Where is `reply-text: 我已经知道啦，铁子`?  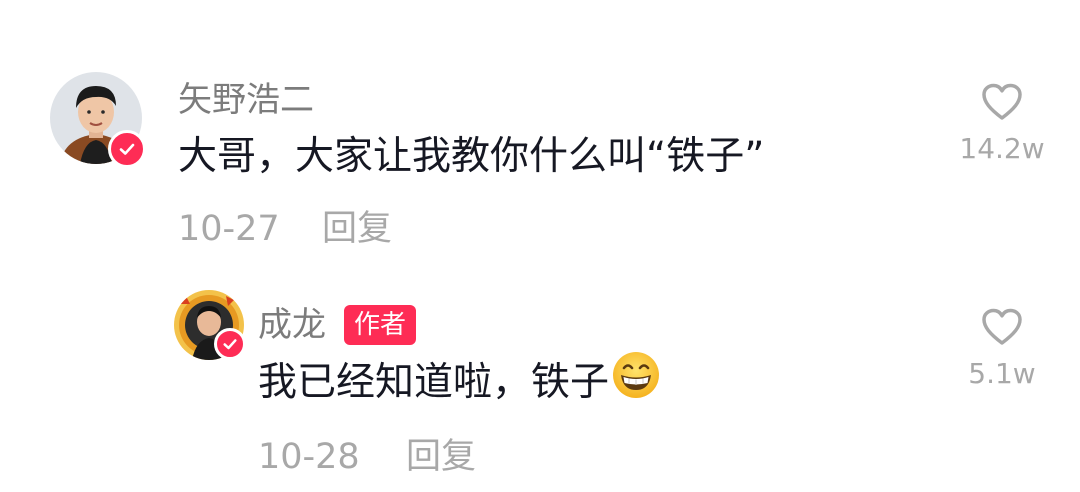
reply-text: 我已经知道啦，铁子 is located at coordinates (459, 382).